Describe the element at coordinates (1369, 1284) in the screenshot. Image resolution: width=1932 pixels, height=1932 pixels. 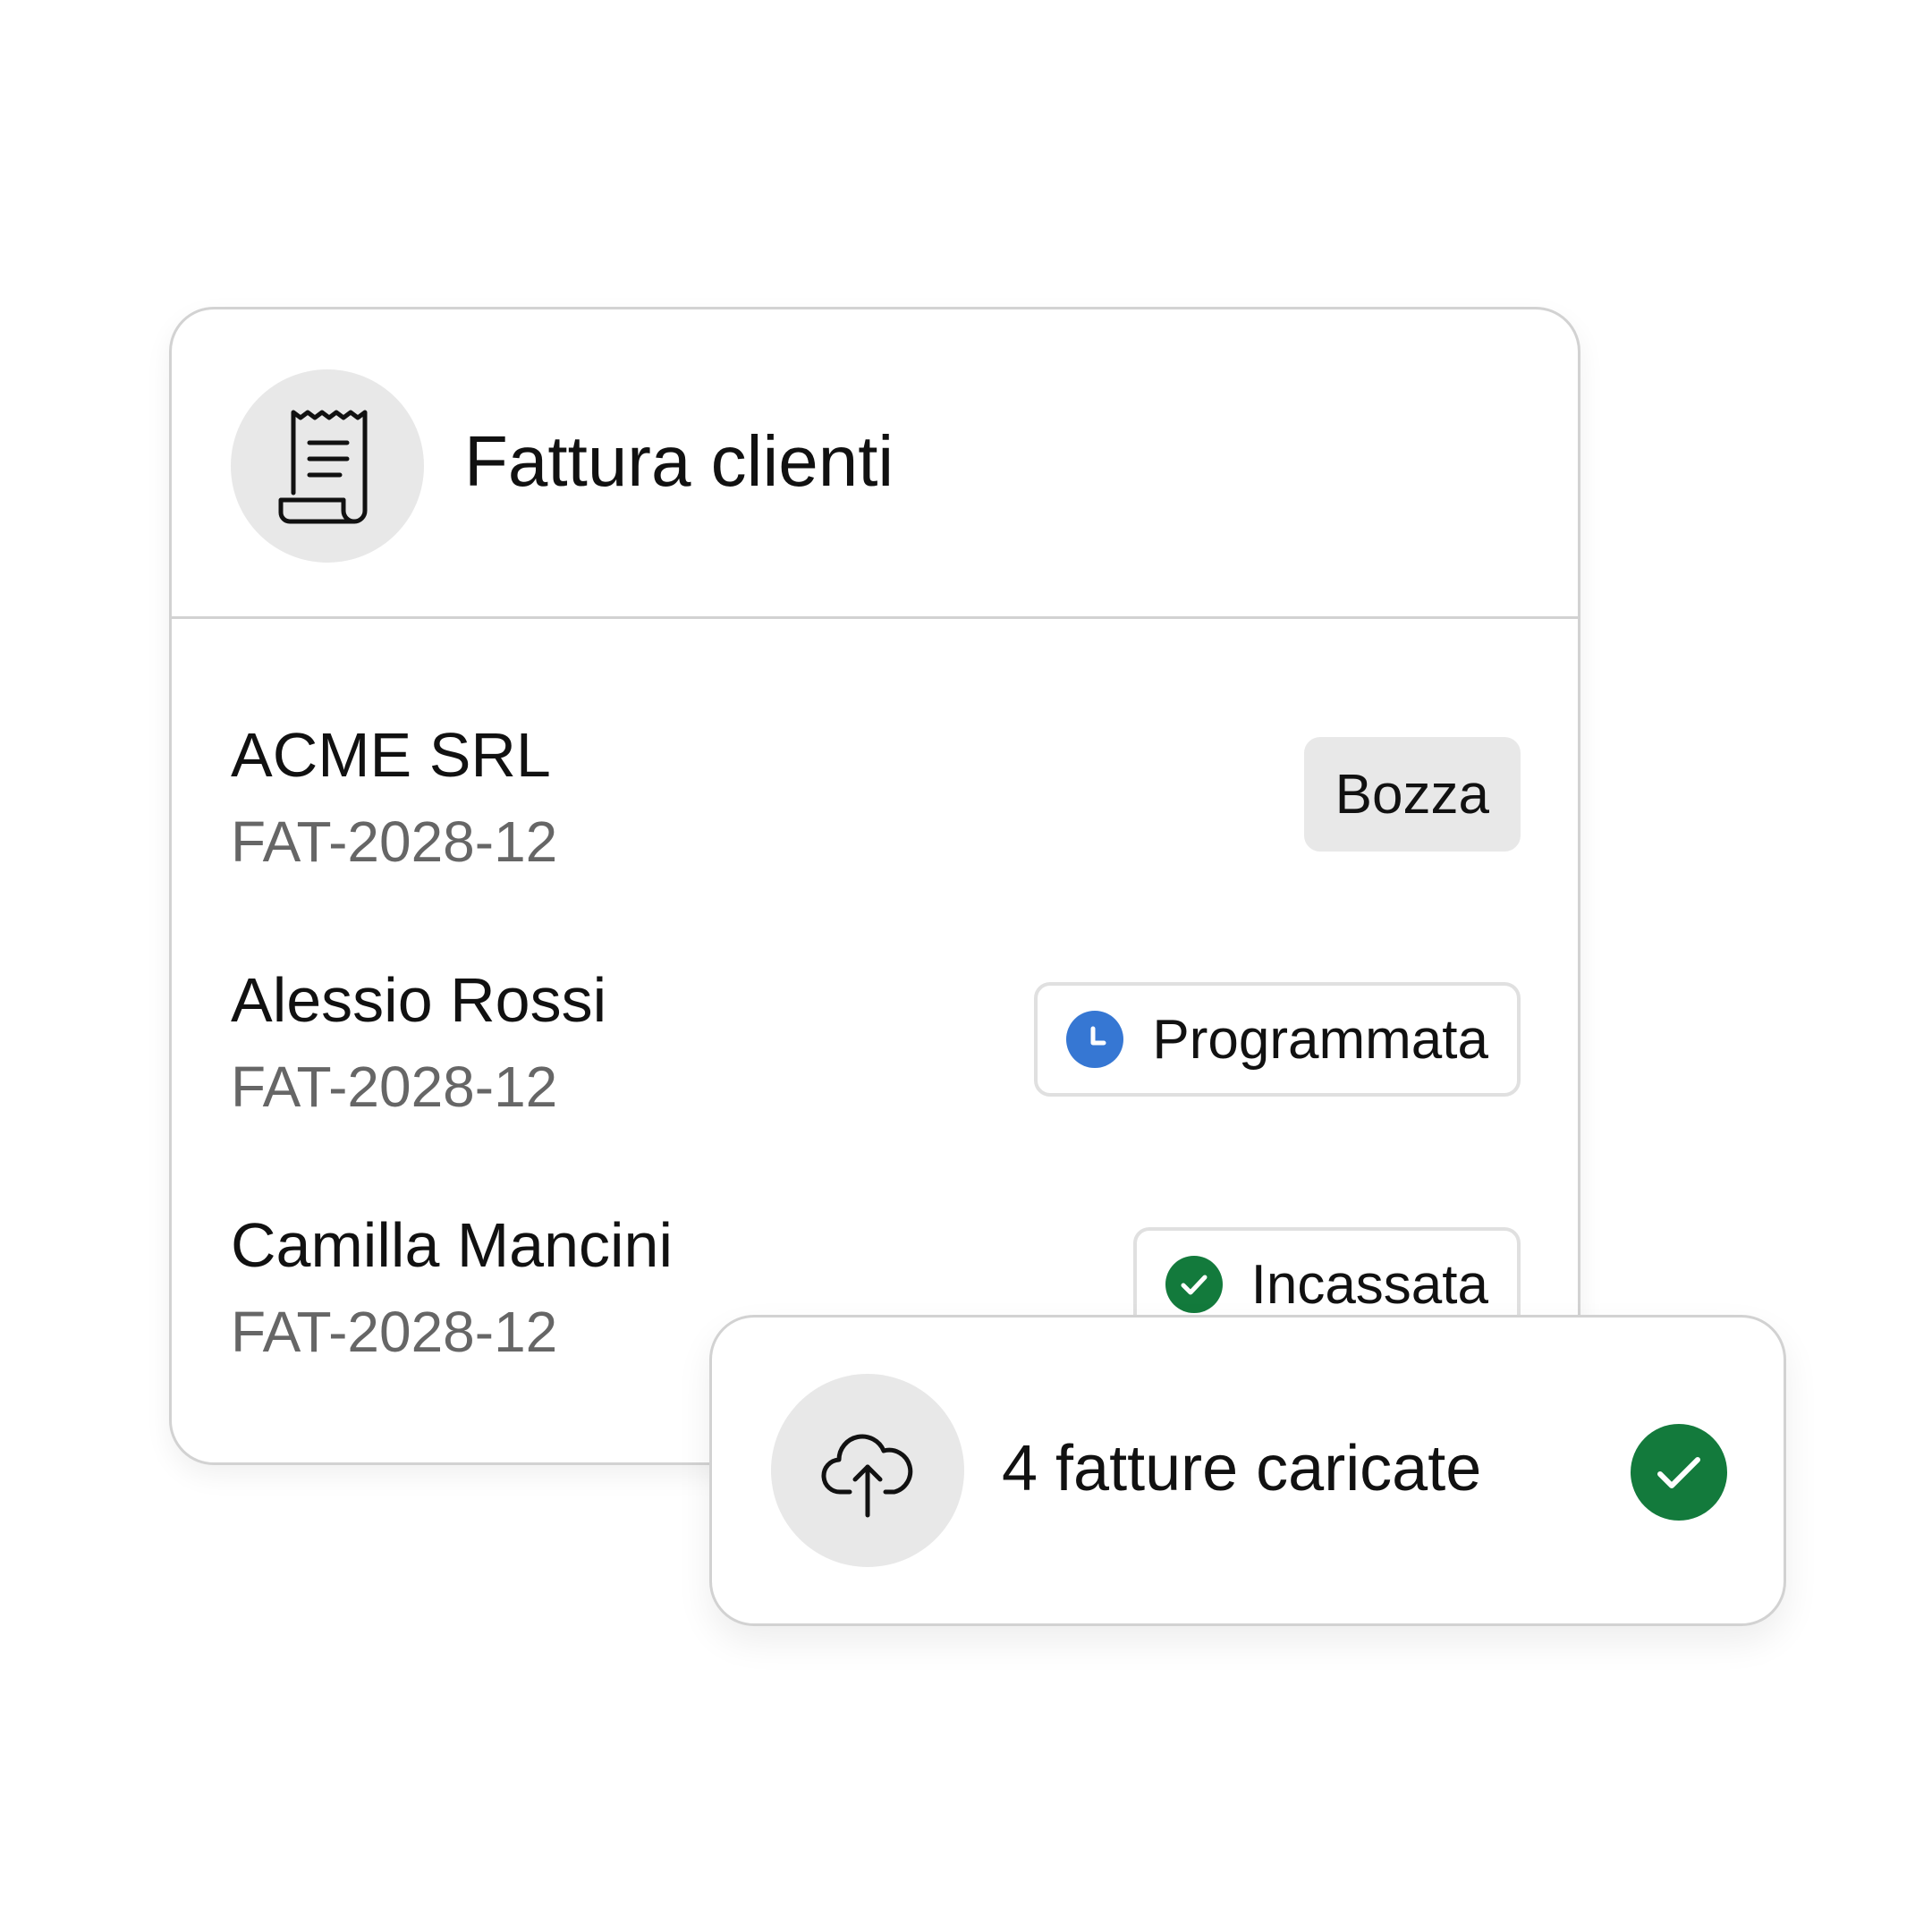
I see `status-label: Incassata` at that location.